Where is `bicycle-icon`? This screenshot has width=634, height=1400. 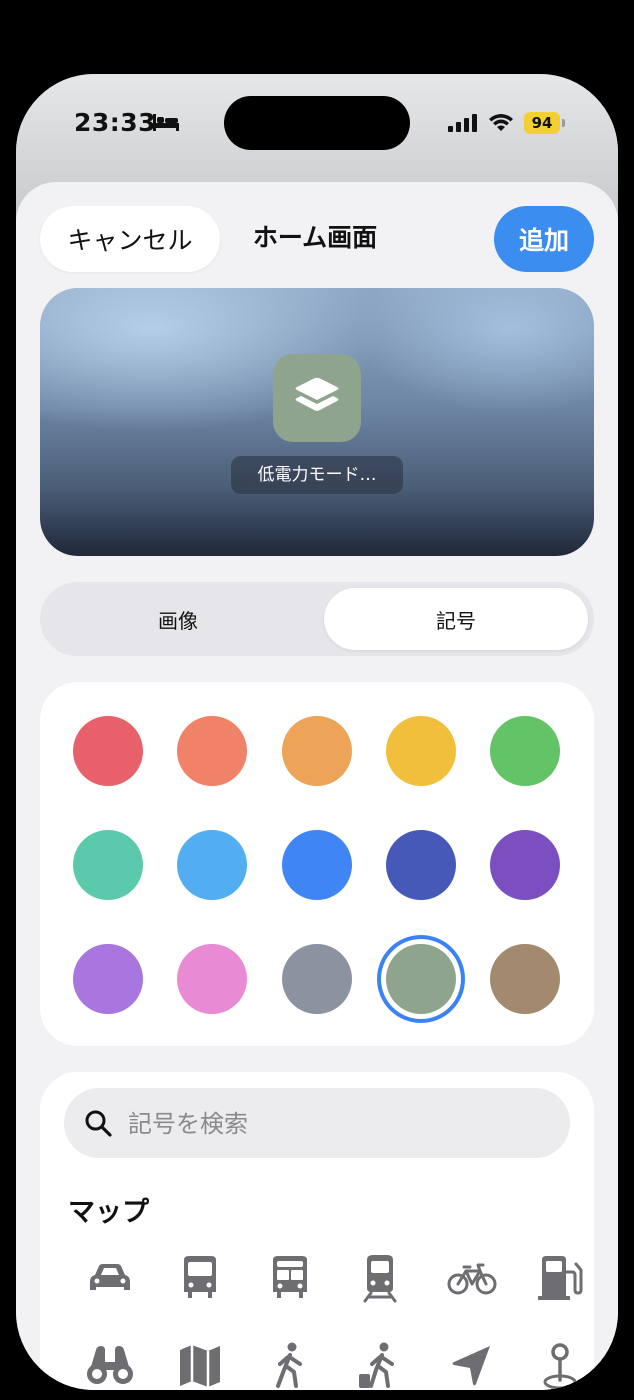
bicycle-icon is located at coordinates (472, 1279).